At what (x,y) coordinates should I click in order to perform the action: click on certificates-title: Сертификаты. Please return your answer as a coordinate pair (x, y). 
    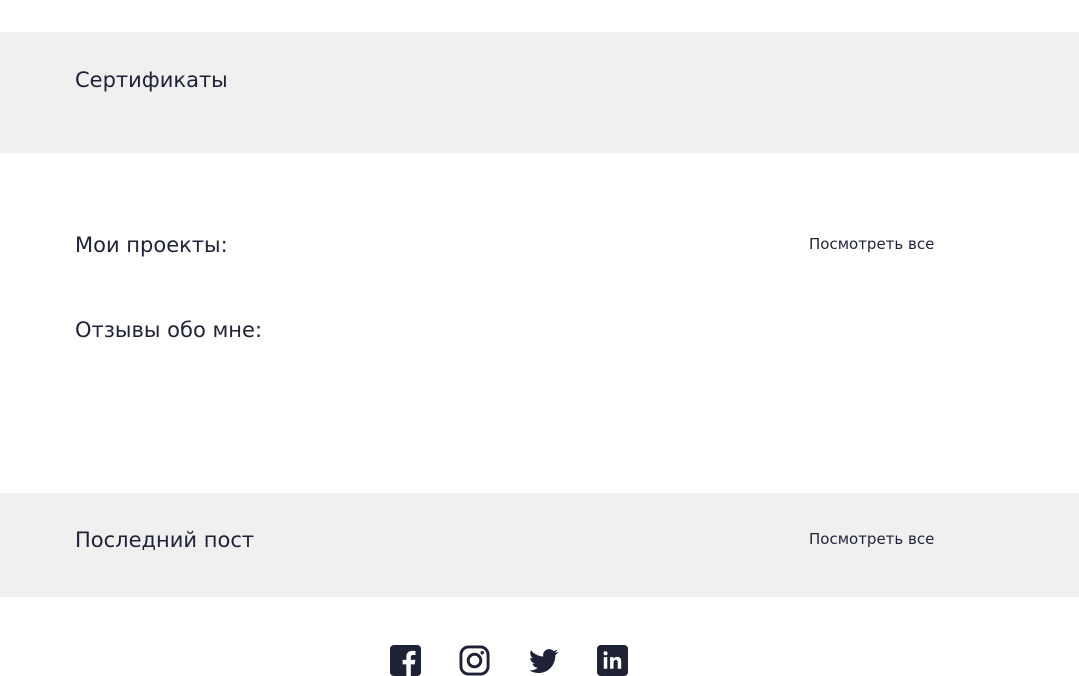
    Looking at the image, I should click on (151, 80).